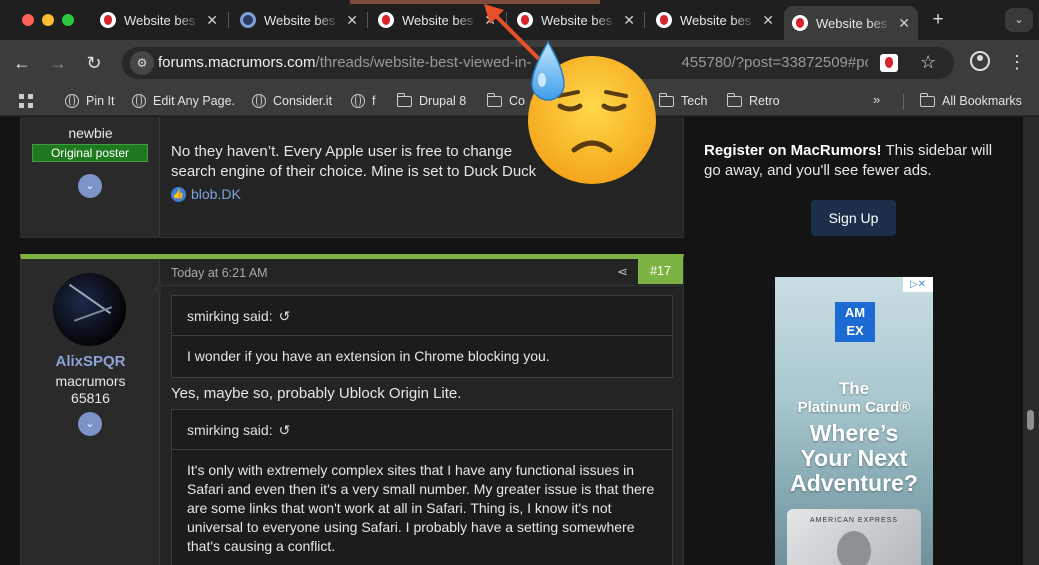  I want to click on bookmark-retro: Retro, so click(753, 101).